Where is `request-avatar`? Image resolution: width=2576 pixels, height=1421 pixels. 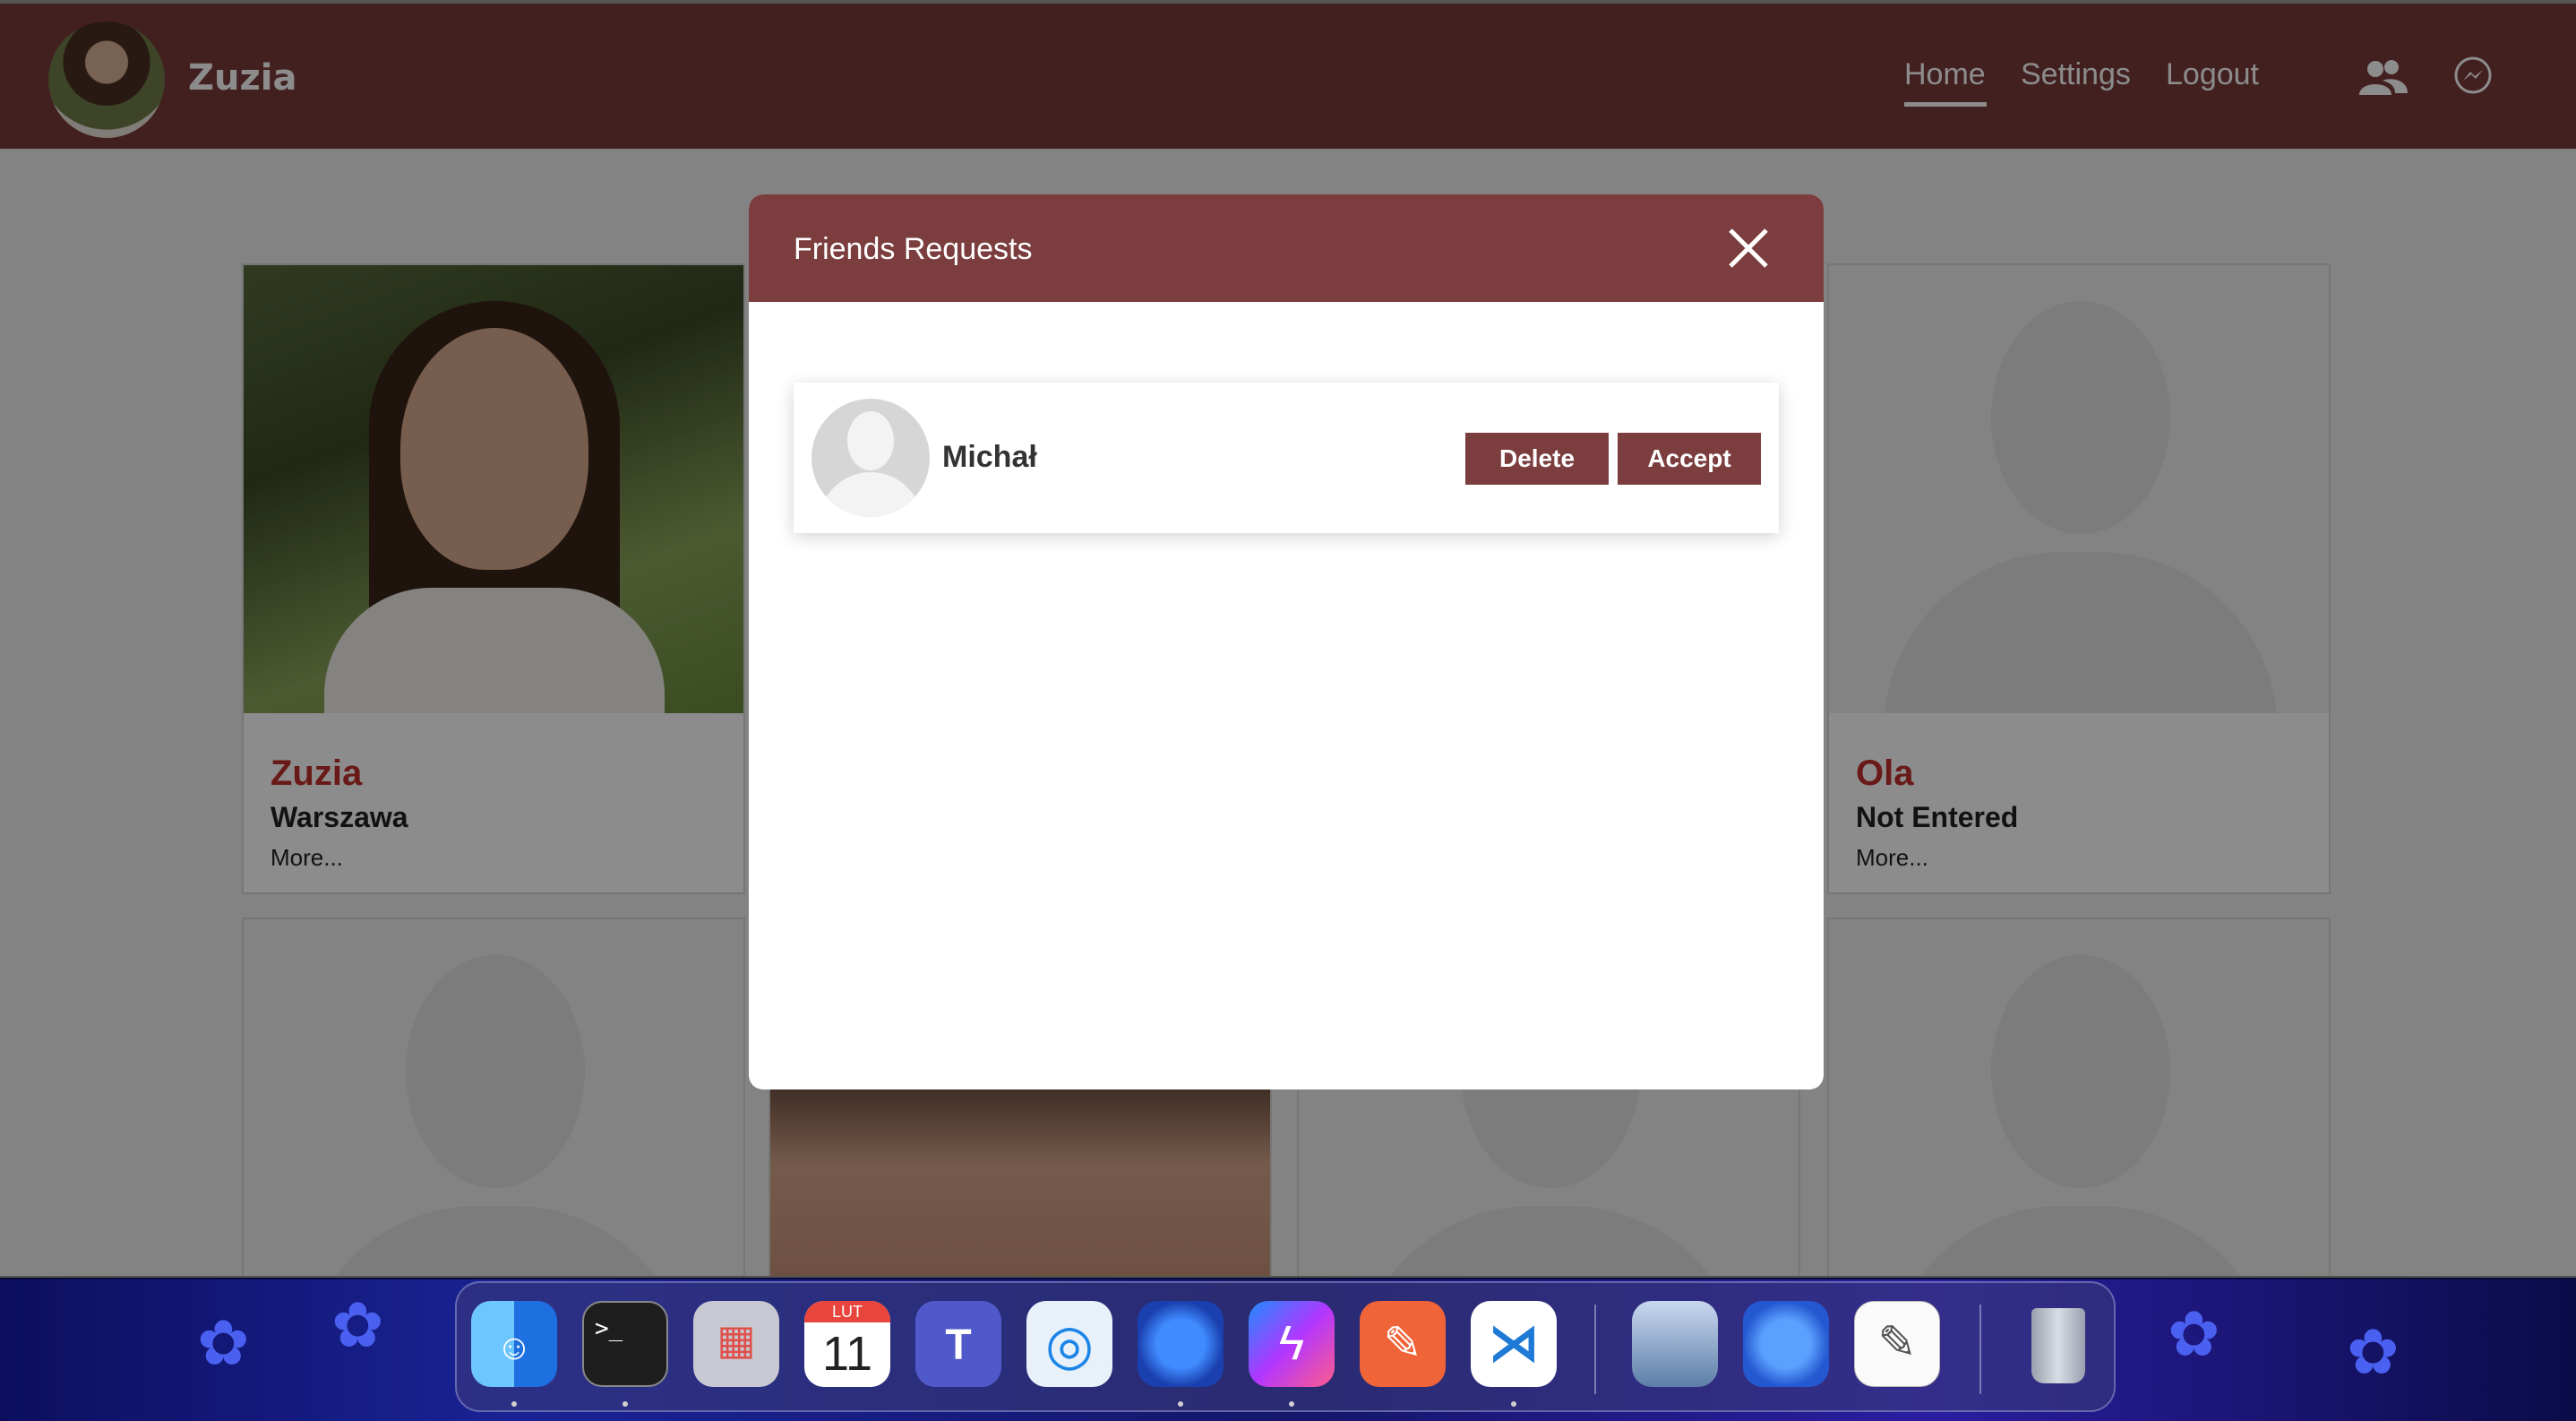 request-avatar is located at coordinates (870, 458).